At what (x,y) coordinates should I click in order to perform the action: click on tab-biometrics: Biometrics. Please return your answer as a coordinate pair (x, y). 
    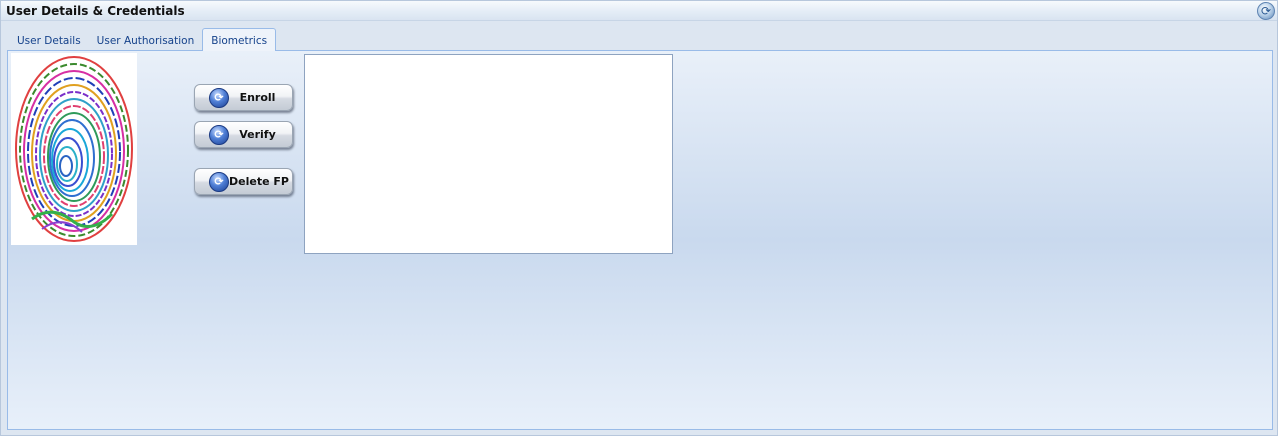
    Looking at the image, I should click on (239, 39).